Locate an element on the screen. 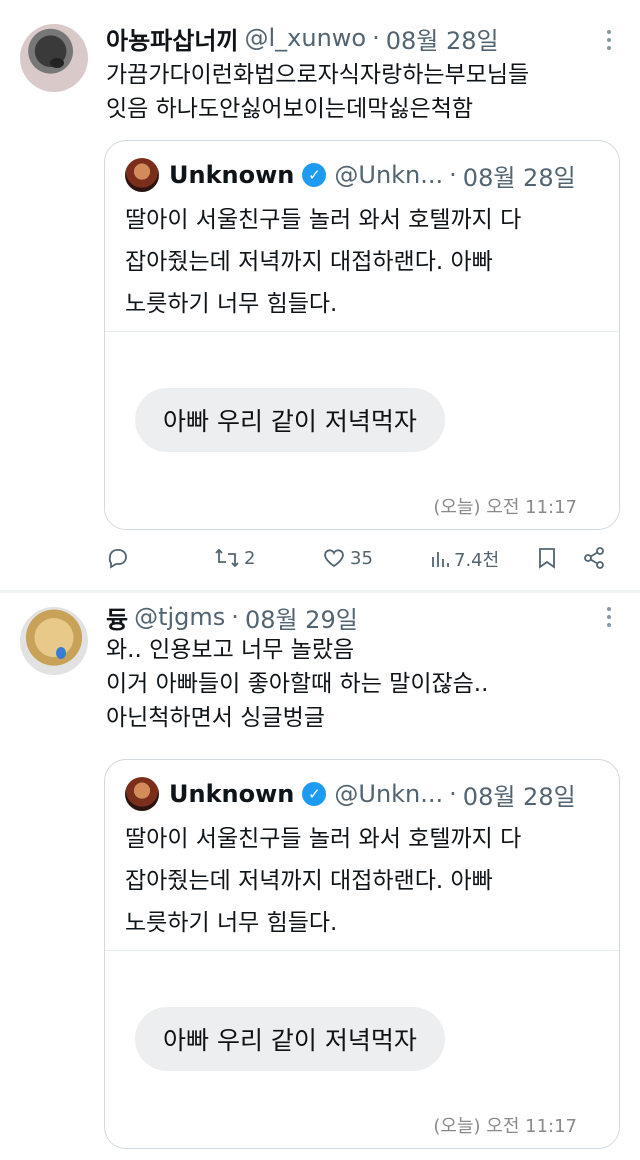 The width and height of the screenshot is (640, 1160). views-icon is located at coordinates (440, 559).